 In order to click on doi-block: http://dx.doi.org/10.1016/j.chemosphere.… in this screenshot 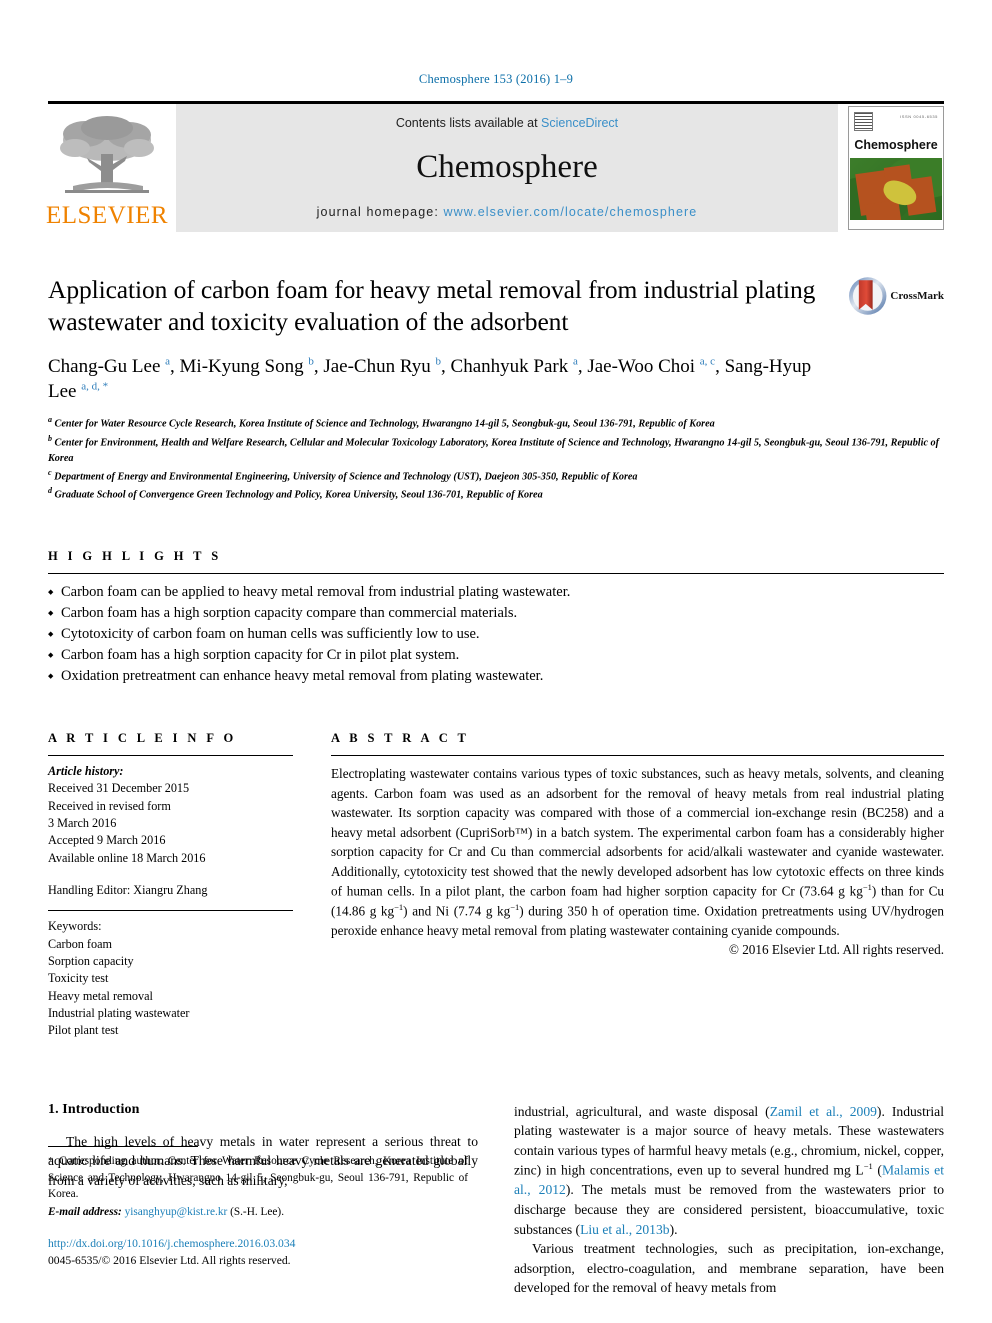, I will do `click(258, 1253)`.